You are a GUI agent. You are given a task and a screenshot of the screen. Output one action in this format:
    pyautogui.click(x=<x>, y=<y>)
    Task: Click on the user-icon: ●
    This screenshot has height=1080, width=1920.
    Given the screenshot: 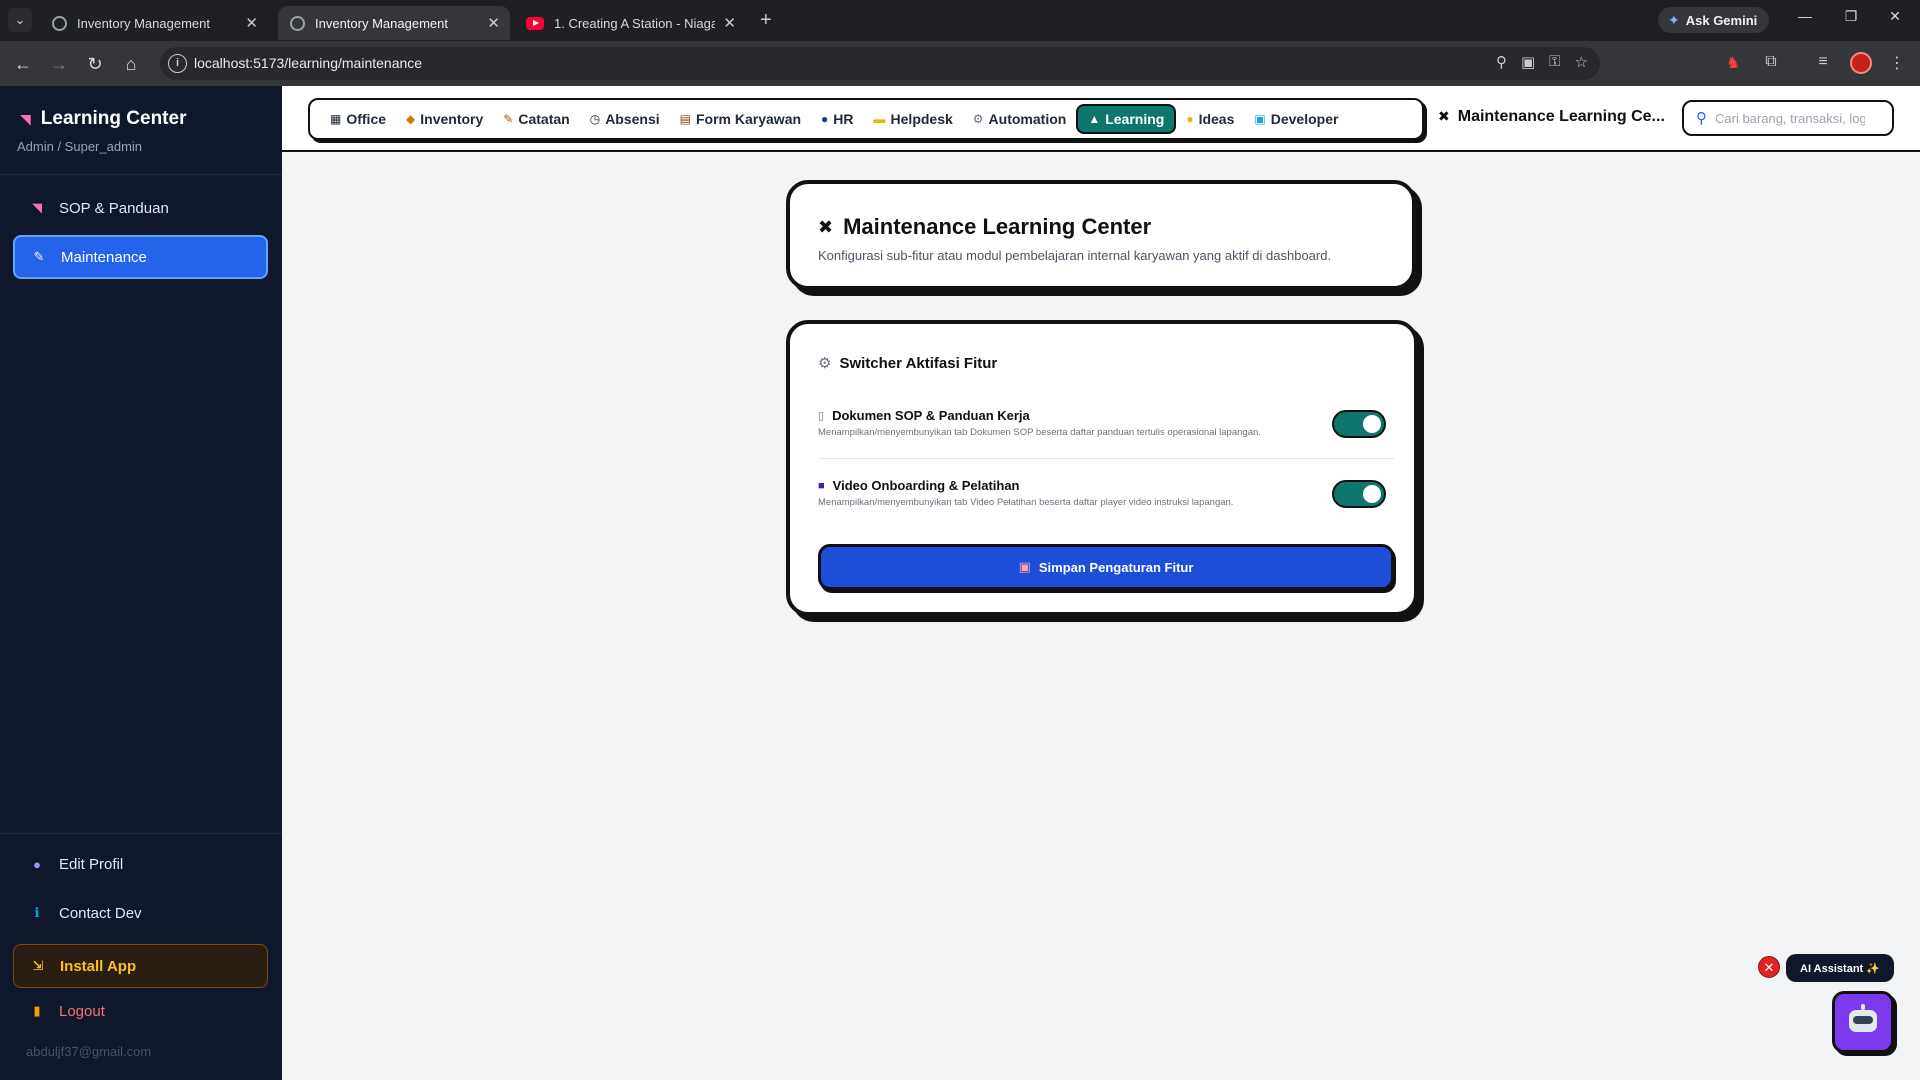 What is the action you would take?
    pyautogui.click(x=37, y=864)
    